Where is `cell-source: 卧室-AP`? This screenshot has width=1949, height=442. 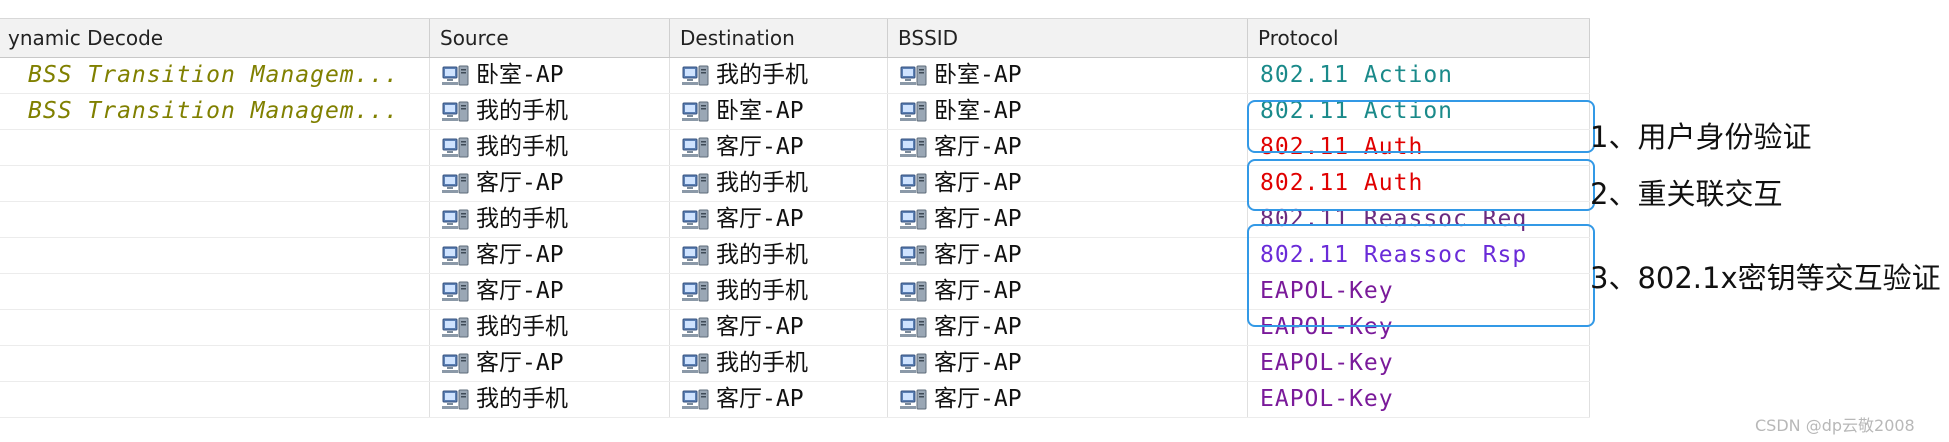
cell-source: 卧室-AP is located at coordinates (550, 75).